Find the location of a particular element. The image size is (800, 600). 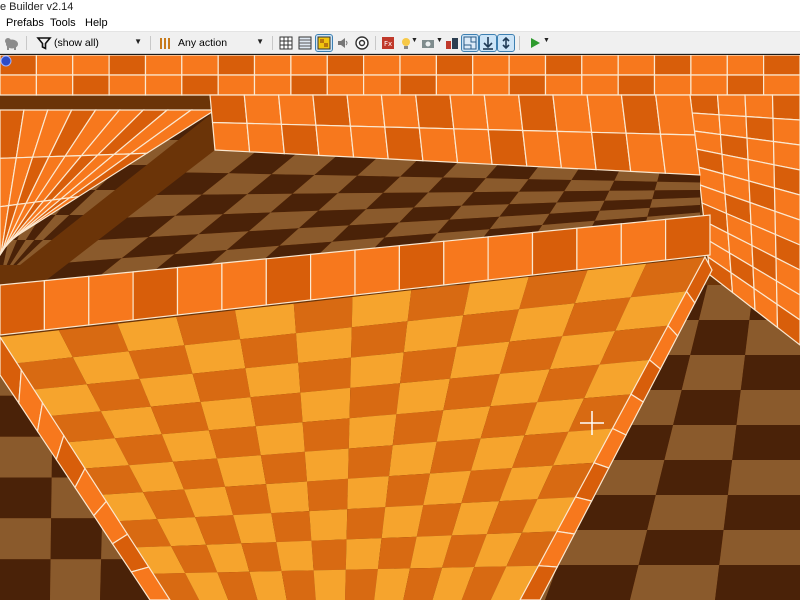

menu-help: Help is located at coordinates (96, 23).